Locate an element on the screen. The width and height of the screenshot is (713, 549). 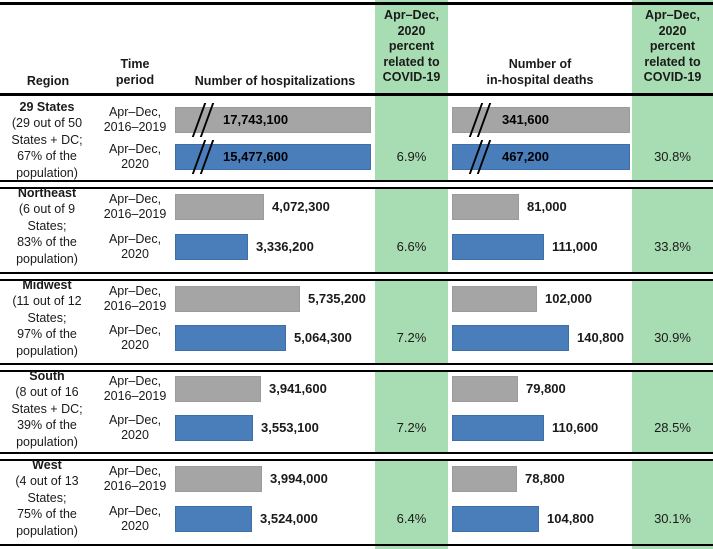
table-rule is located at coordinates (356, 545).